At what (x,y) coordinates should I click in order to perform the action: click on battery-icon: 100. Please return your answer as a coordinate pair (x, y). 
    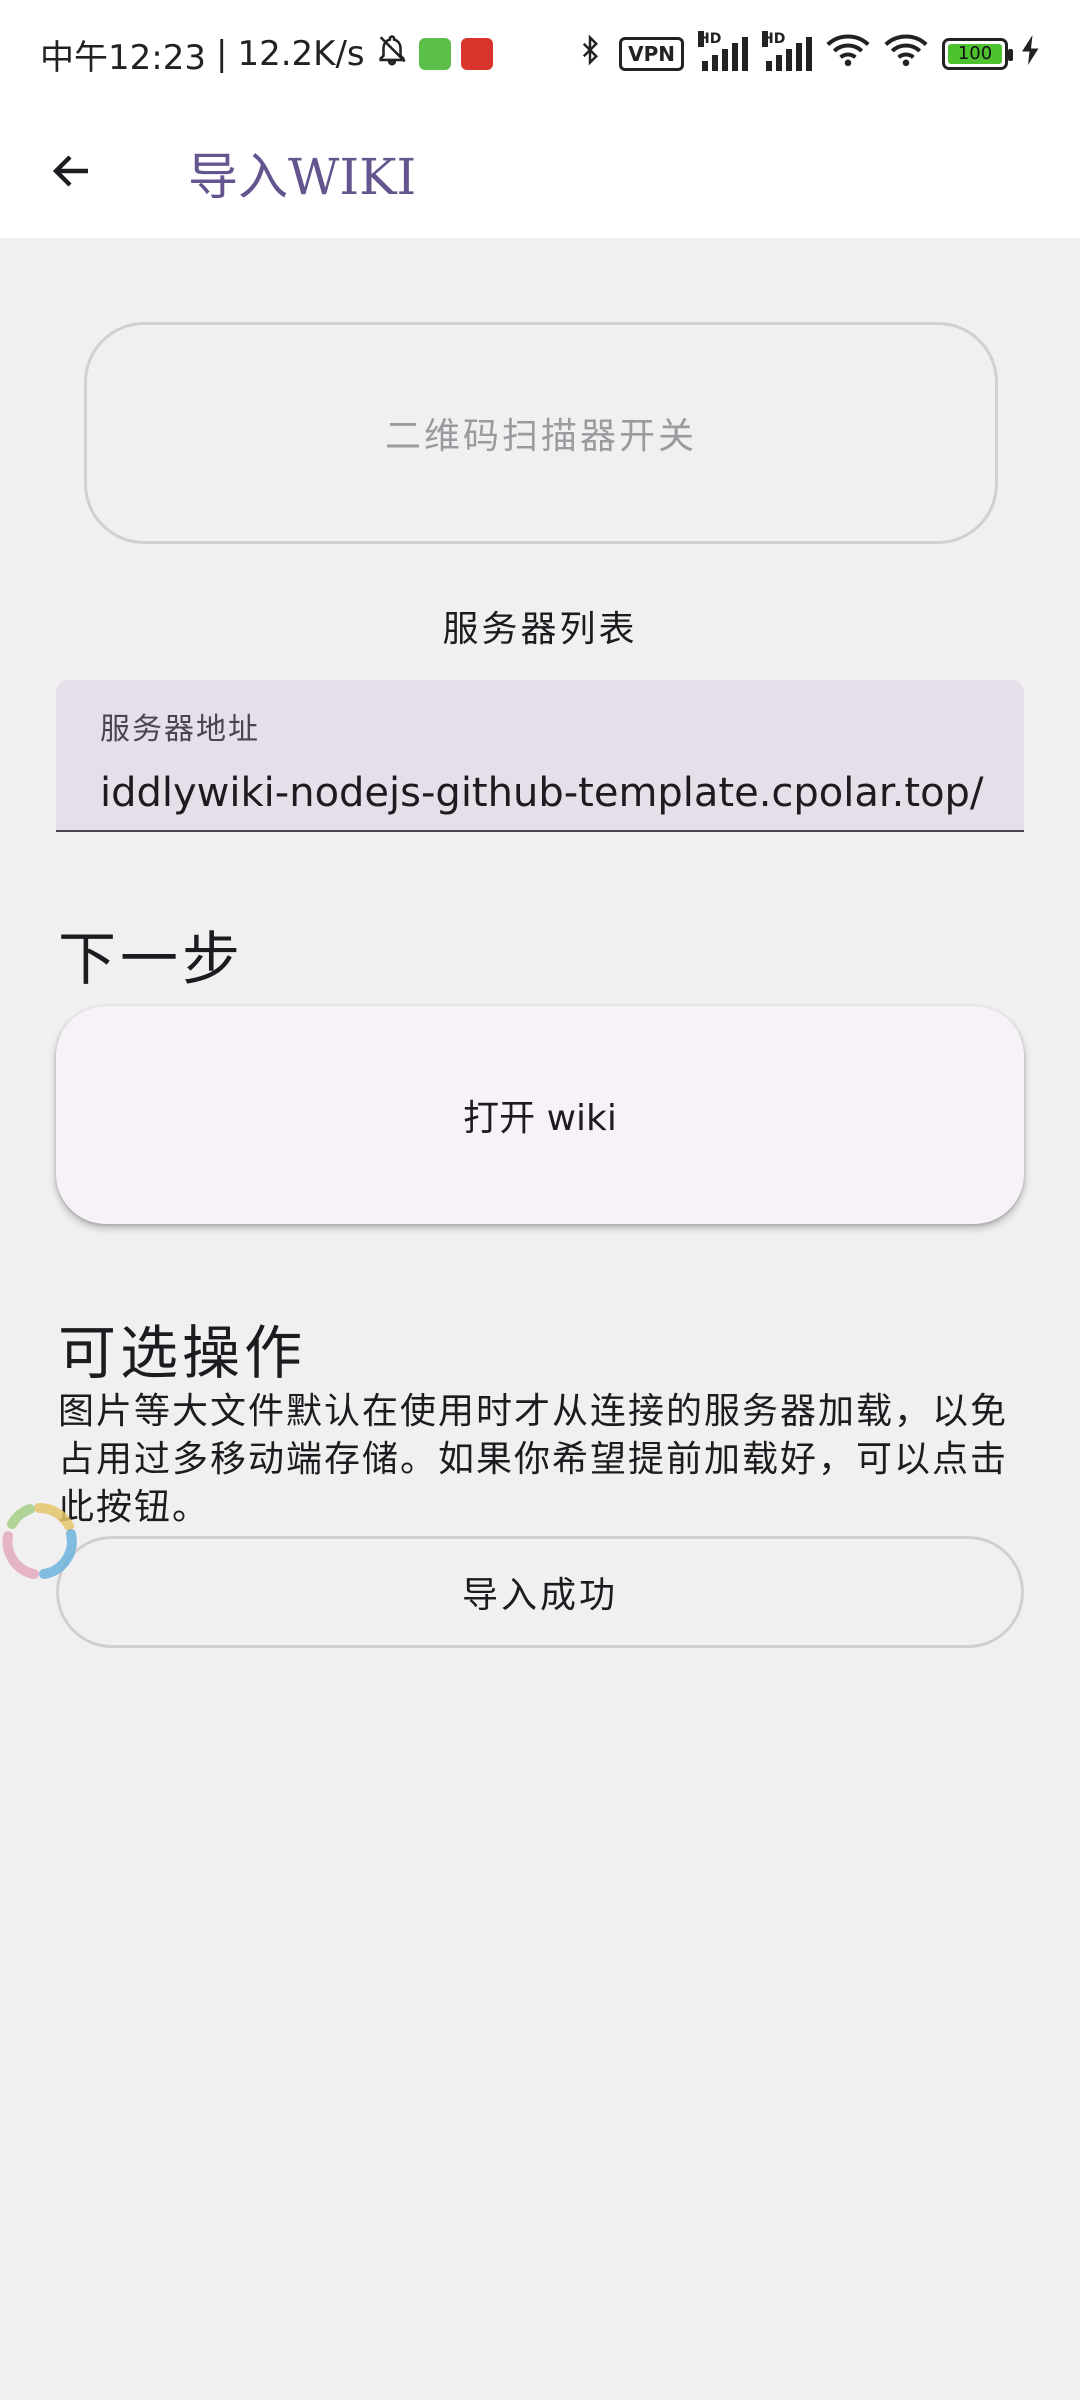
    Looking at the image, I should click on (977, 54).